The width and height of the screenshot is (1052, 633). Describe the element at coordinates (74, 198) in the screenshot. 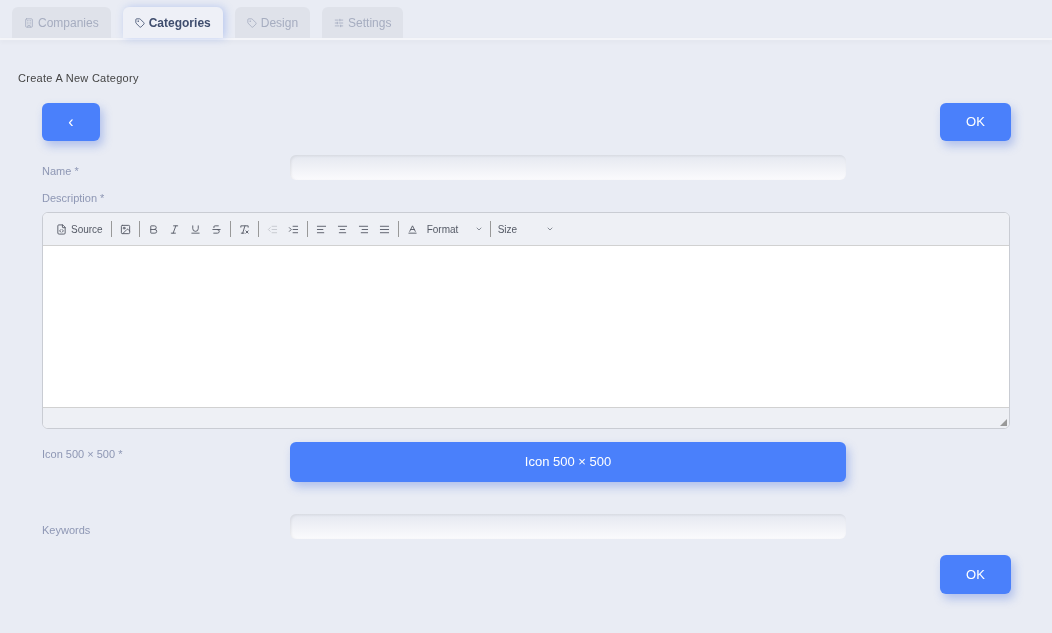

I see `field-label: Description *` at that location.